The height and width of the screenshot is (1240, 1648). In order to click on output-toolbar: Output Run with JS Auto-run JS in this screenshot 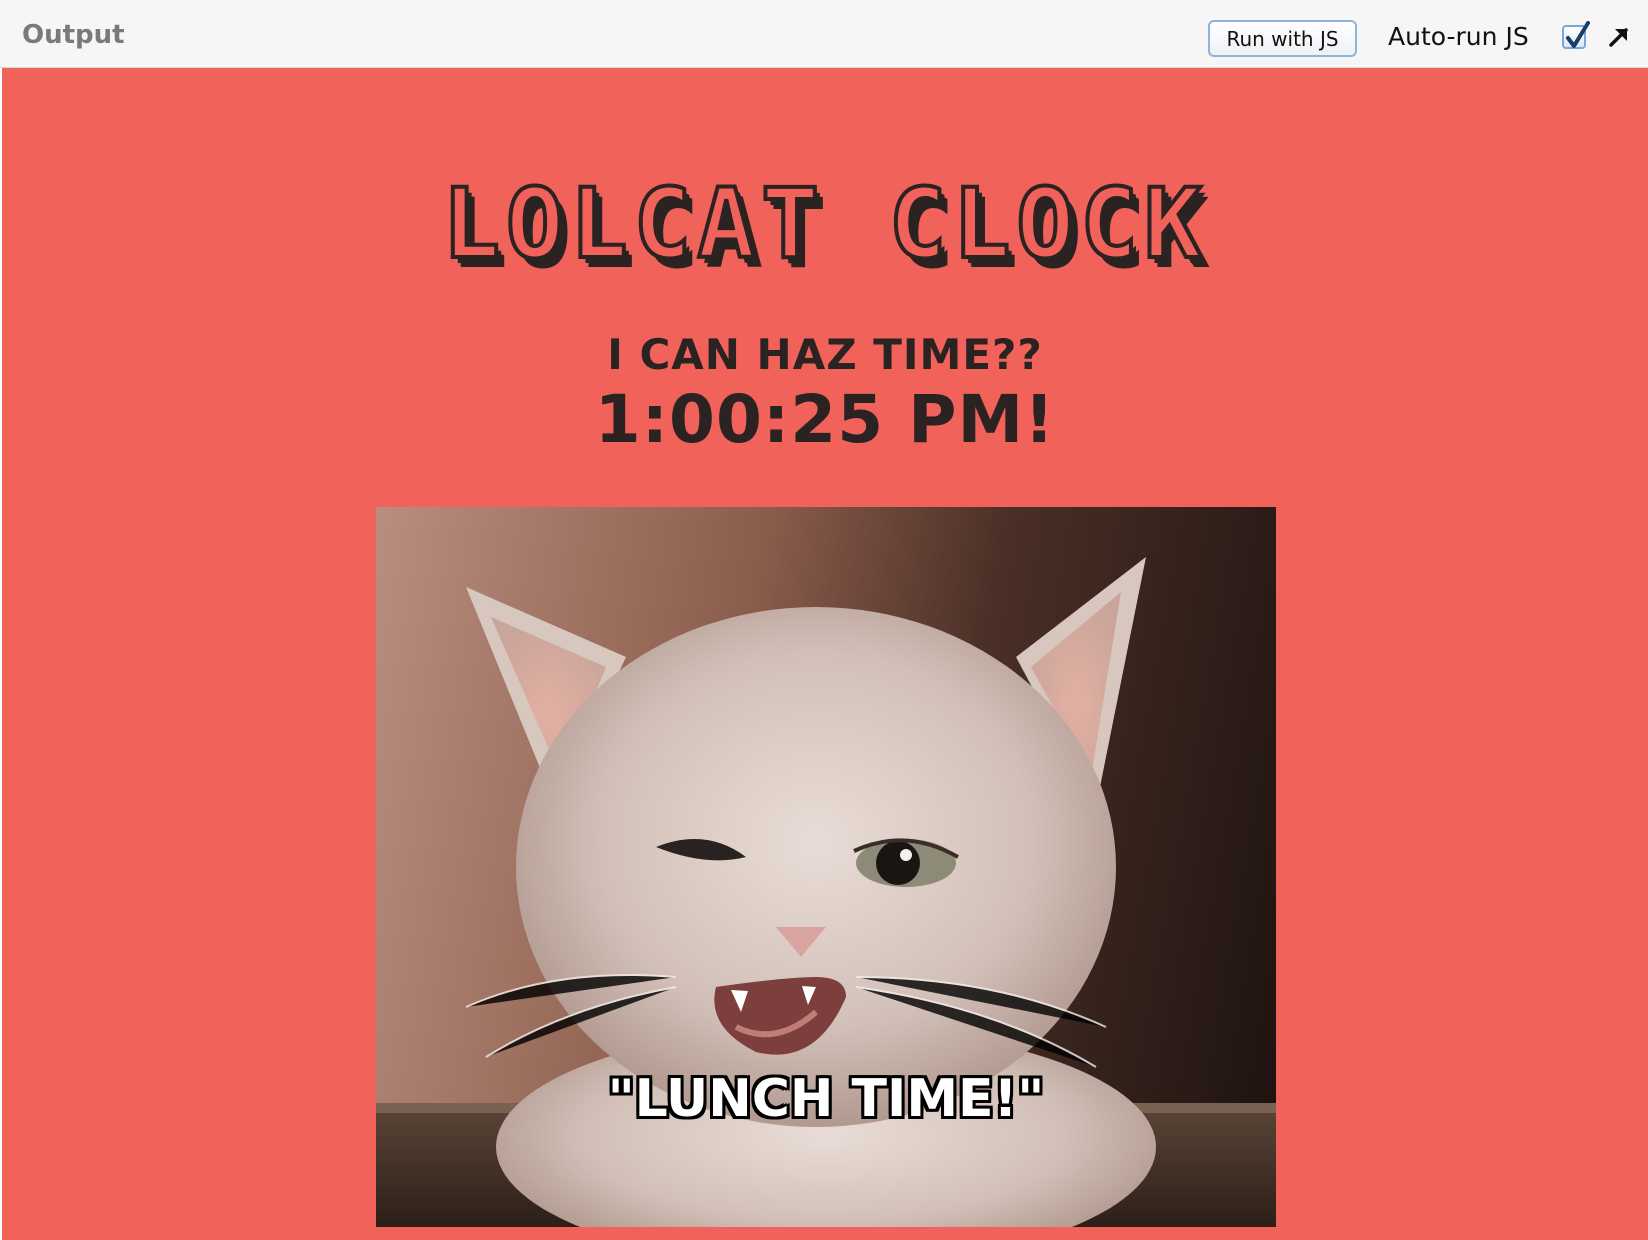, I will do `click(824, 34)`.